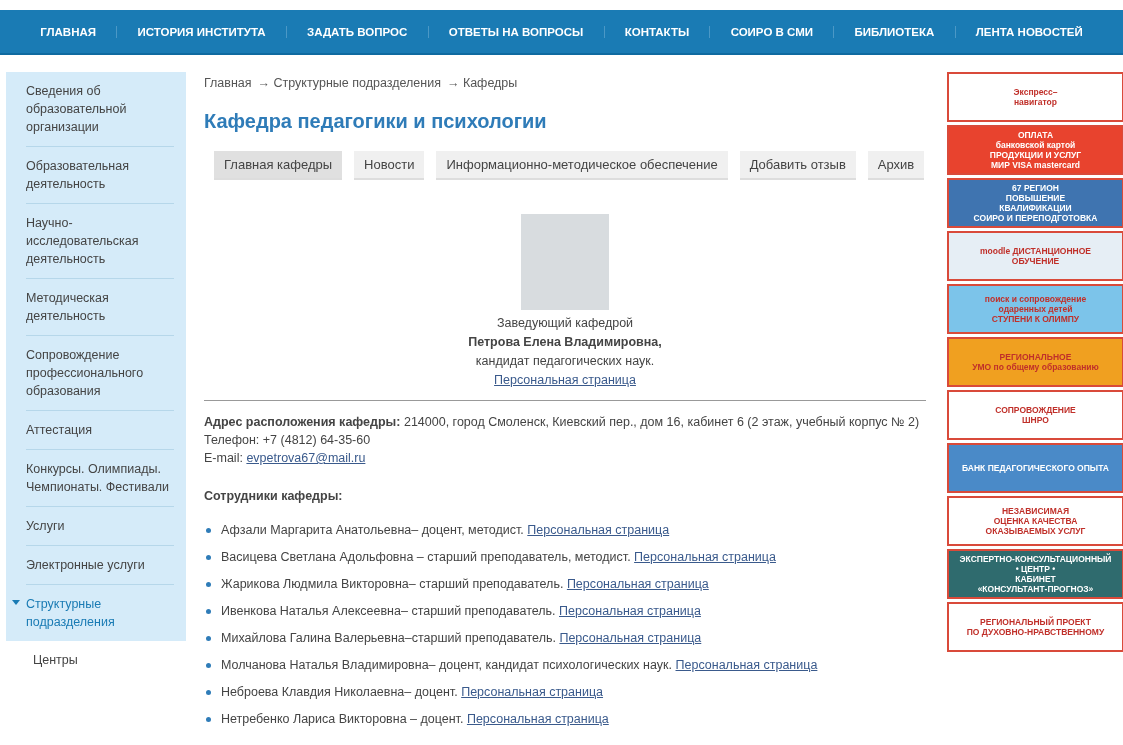  I want to click on staff-text: Михайлова Галина Валерьевна–старший преподаватель., so click(388, 638).